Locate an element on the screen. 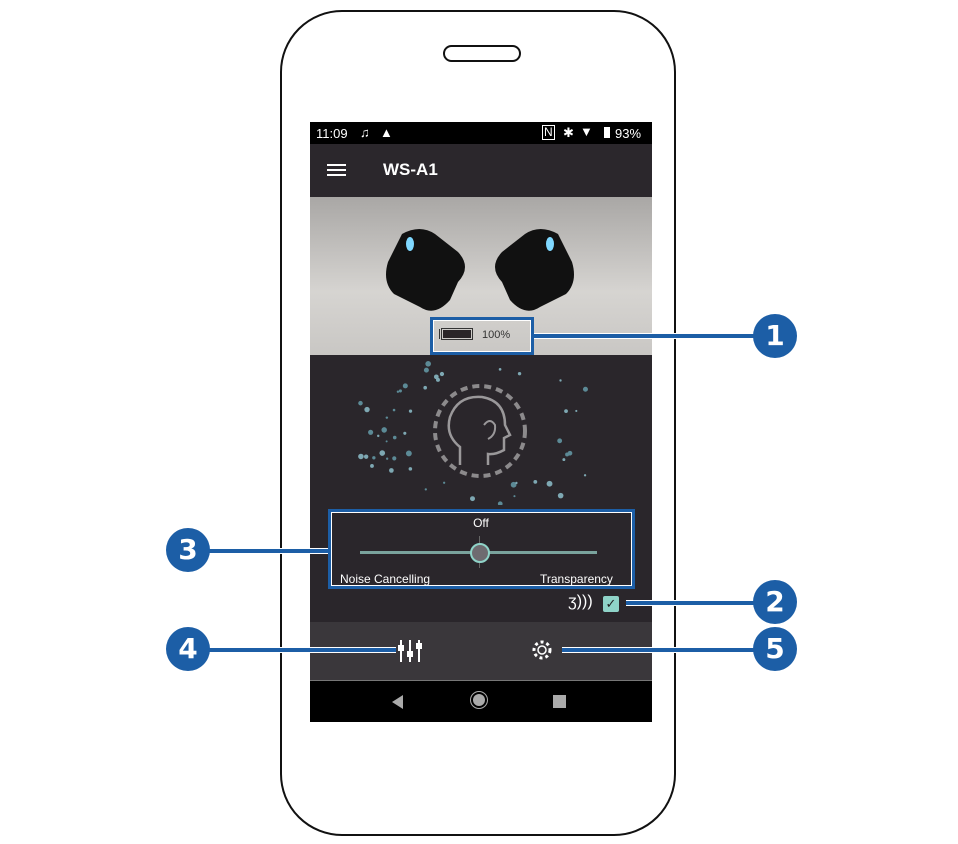  app-bar: WS-A1 is located at coordinates (481, 170).